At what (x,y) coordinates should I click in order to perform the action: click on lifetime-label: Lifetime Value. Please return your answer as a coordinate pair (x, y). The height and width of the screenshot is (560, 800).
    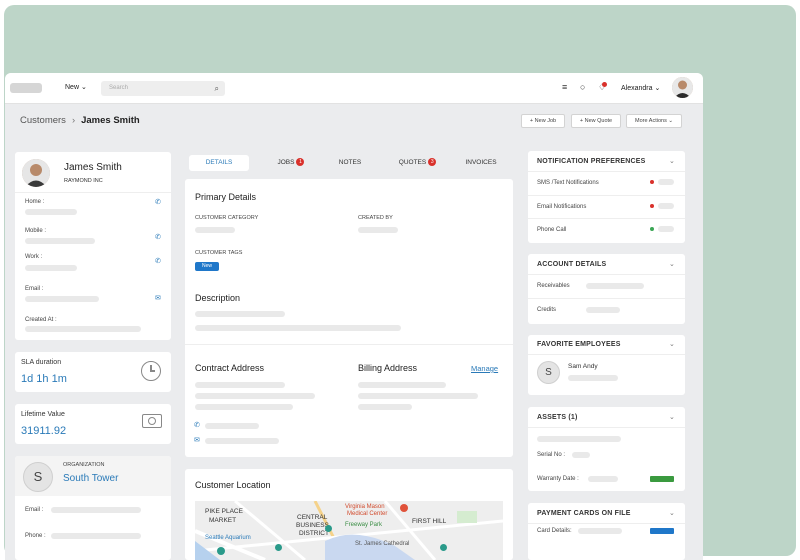
    Looking at the image, I should click on (43, 414).